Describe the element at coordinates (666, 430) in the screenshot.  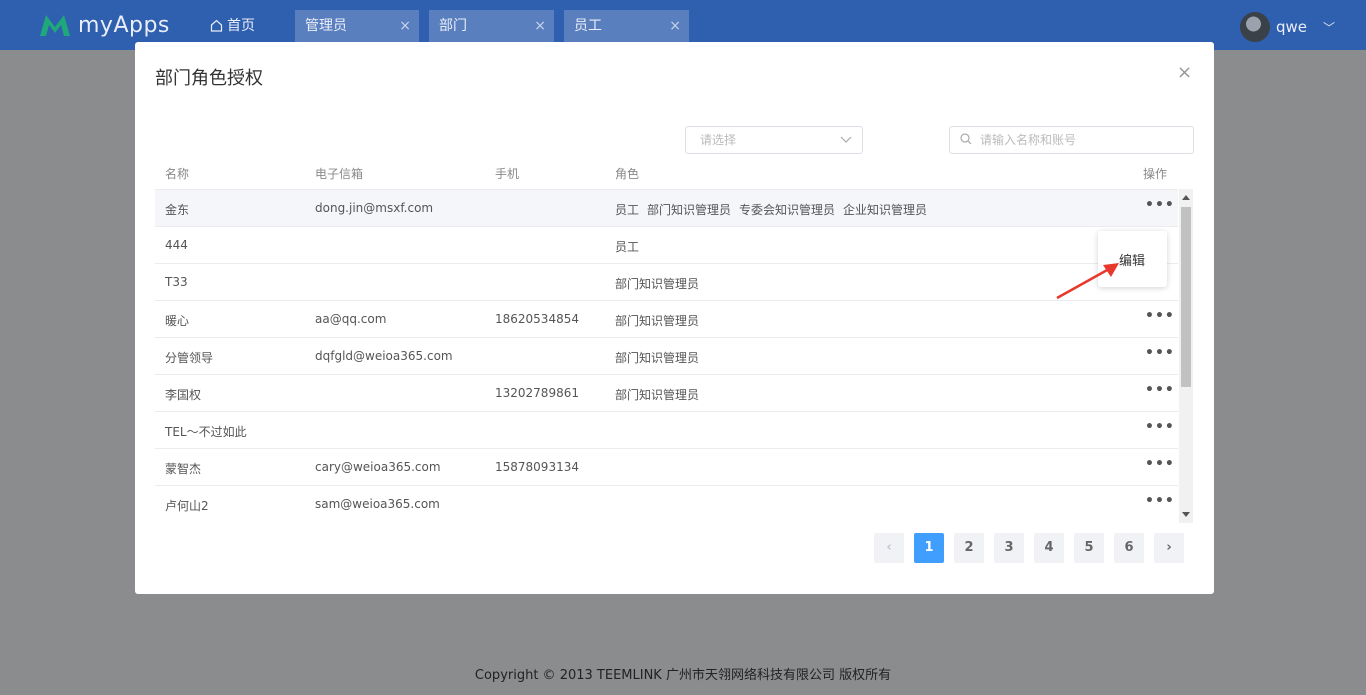
I see `table-row: TEL～不过如此 •••` at that location.